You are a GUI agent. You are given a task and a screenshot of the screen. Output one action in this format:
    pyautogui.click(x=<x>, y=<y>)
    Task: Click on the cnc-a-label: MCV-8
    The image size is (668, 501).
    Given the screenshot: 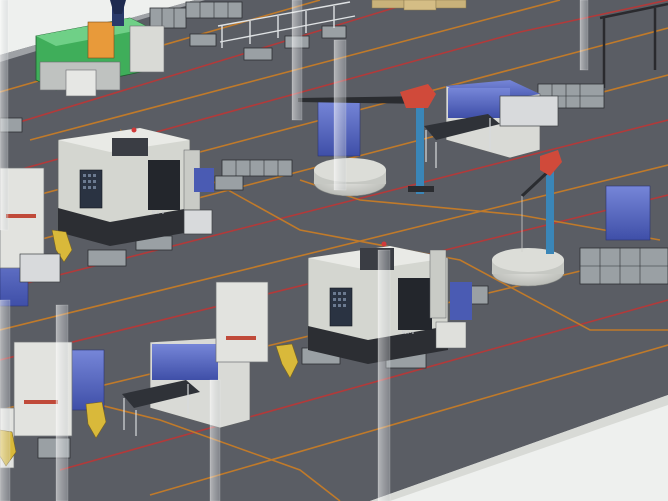 What is the action you would take?
    pyautogui.click(x=158, y=212)
    